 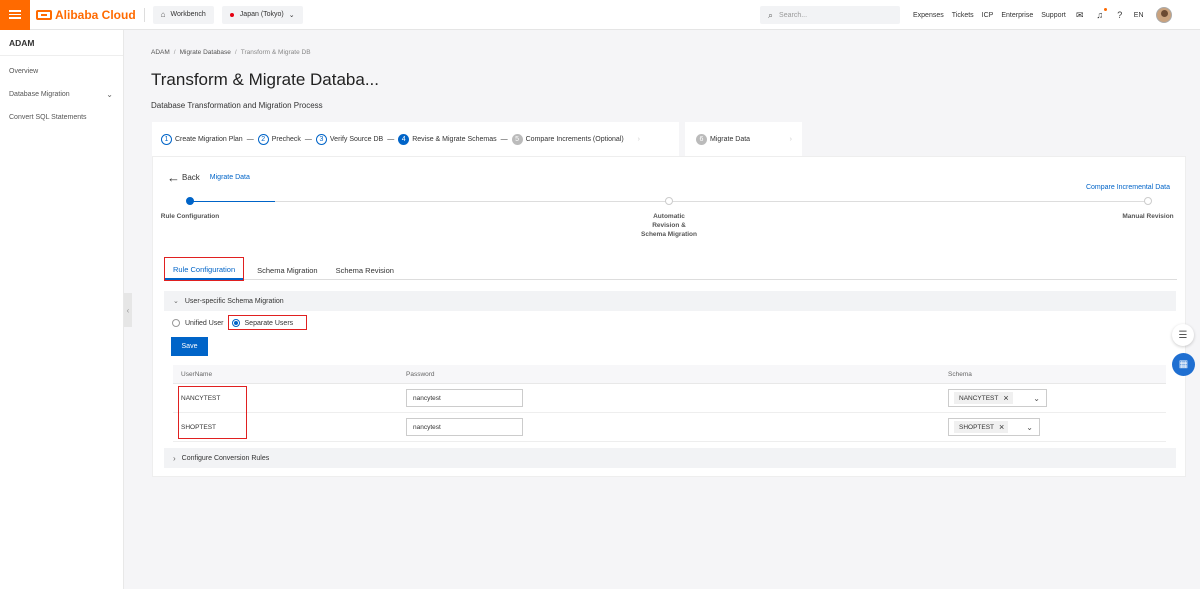 I want to click on alibaba-cloud-logo-icon, so click(x=44, y=14).